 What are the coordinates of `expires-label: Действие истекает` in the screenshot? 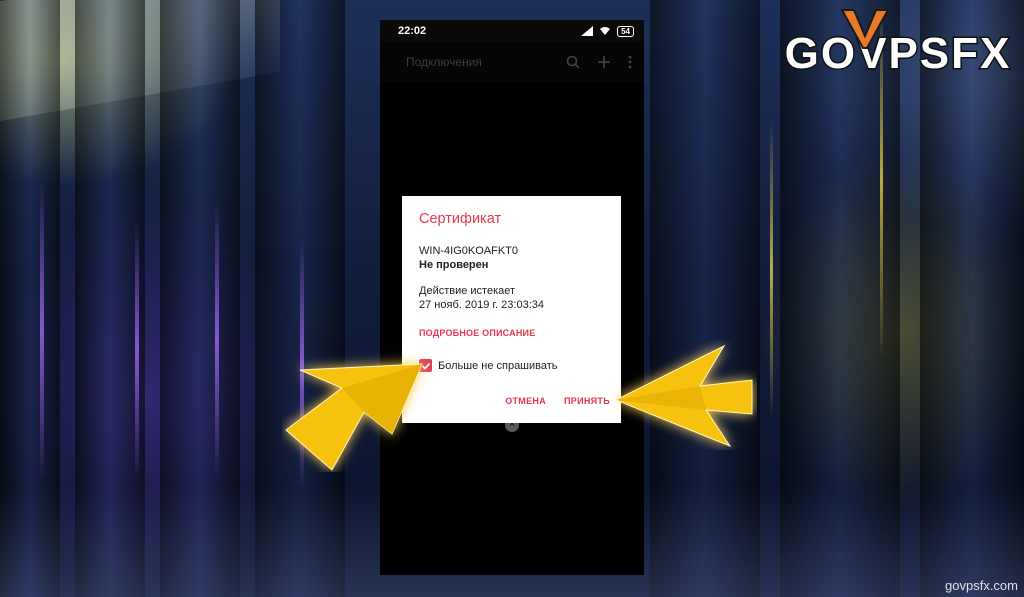 It's located at (467, 291).